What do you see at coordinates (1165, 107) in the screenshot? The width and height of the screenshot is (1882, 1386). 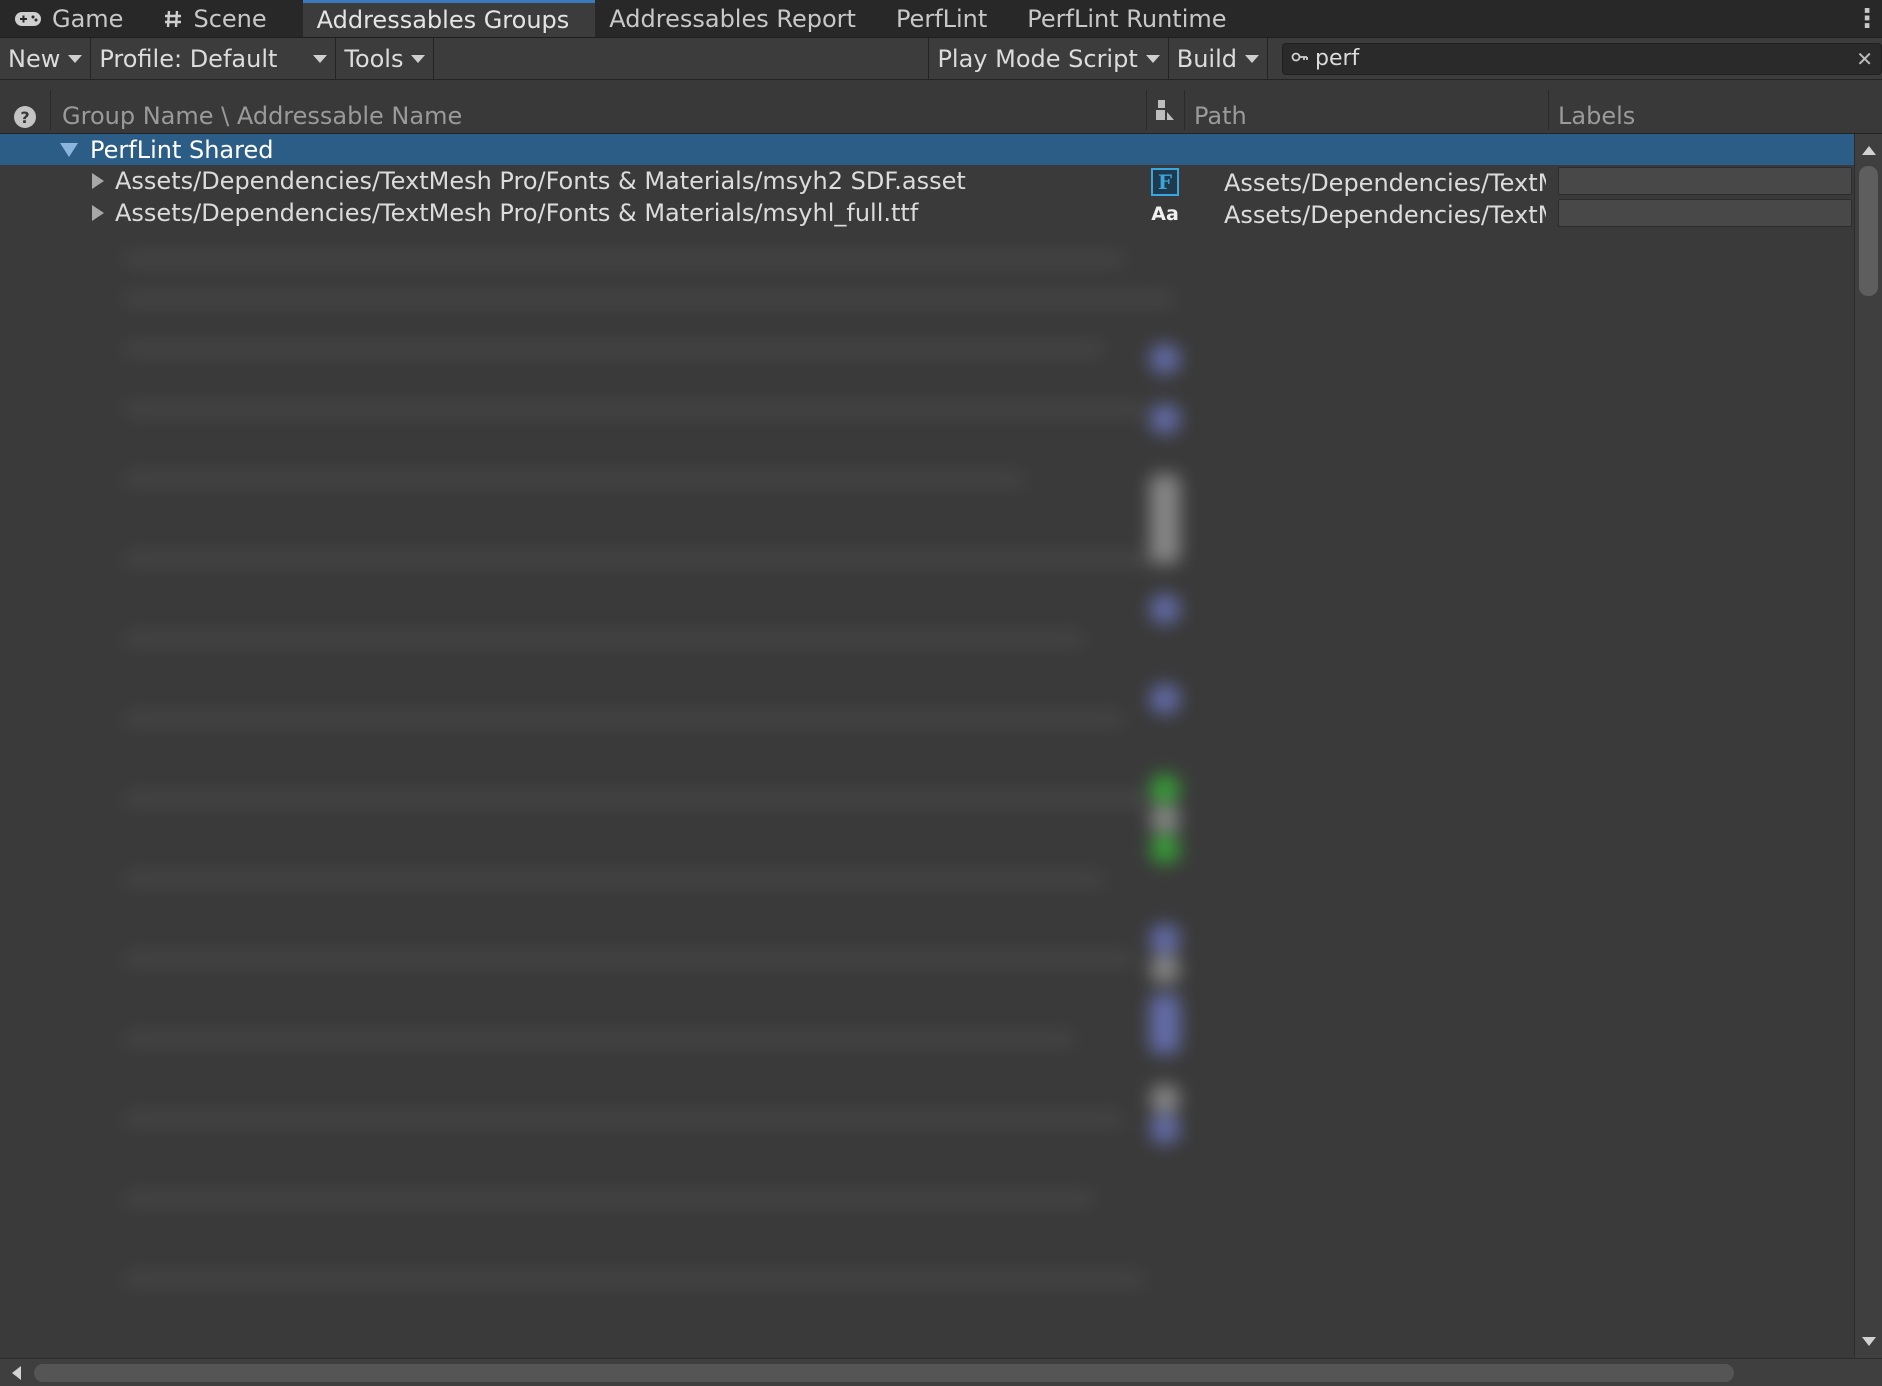 I see `column-header-type` at bounding box center [1165, 107].